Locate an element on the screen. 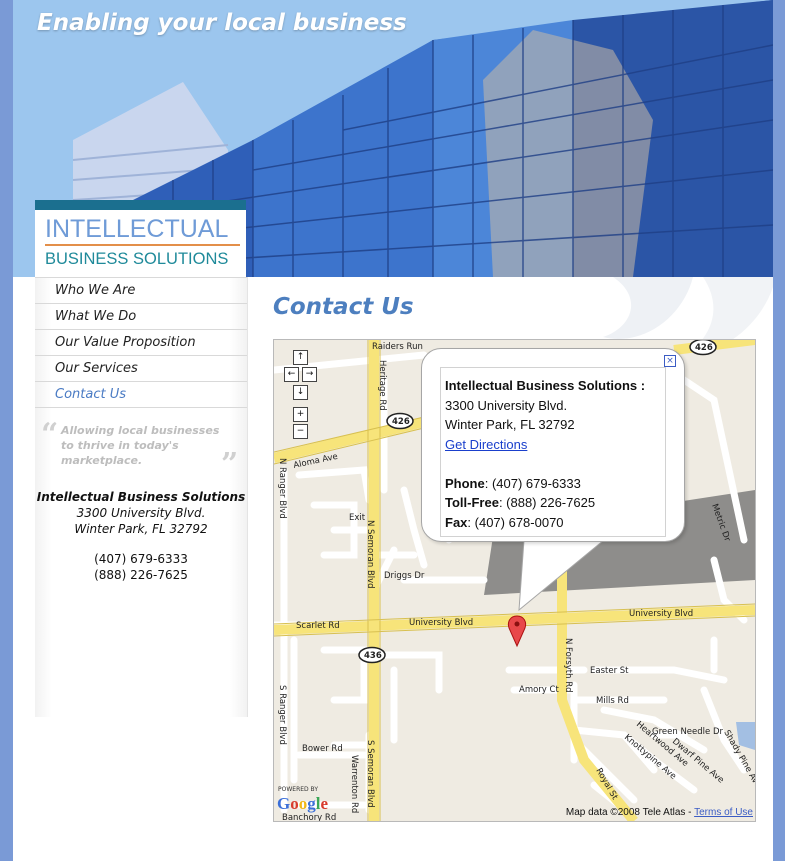  popup-tollfree-label: Toll-Free is located at coordinates (472, 502).